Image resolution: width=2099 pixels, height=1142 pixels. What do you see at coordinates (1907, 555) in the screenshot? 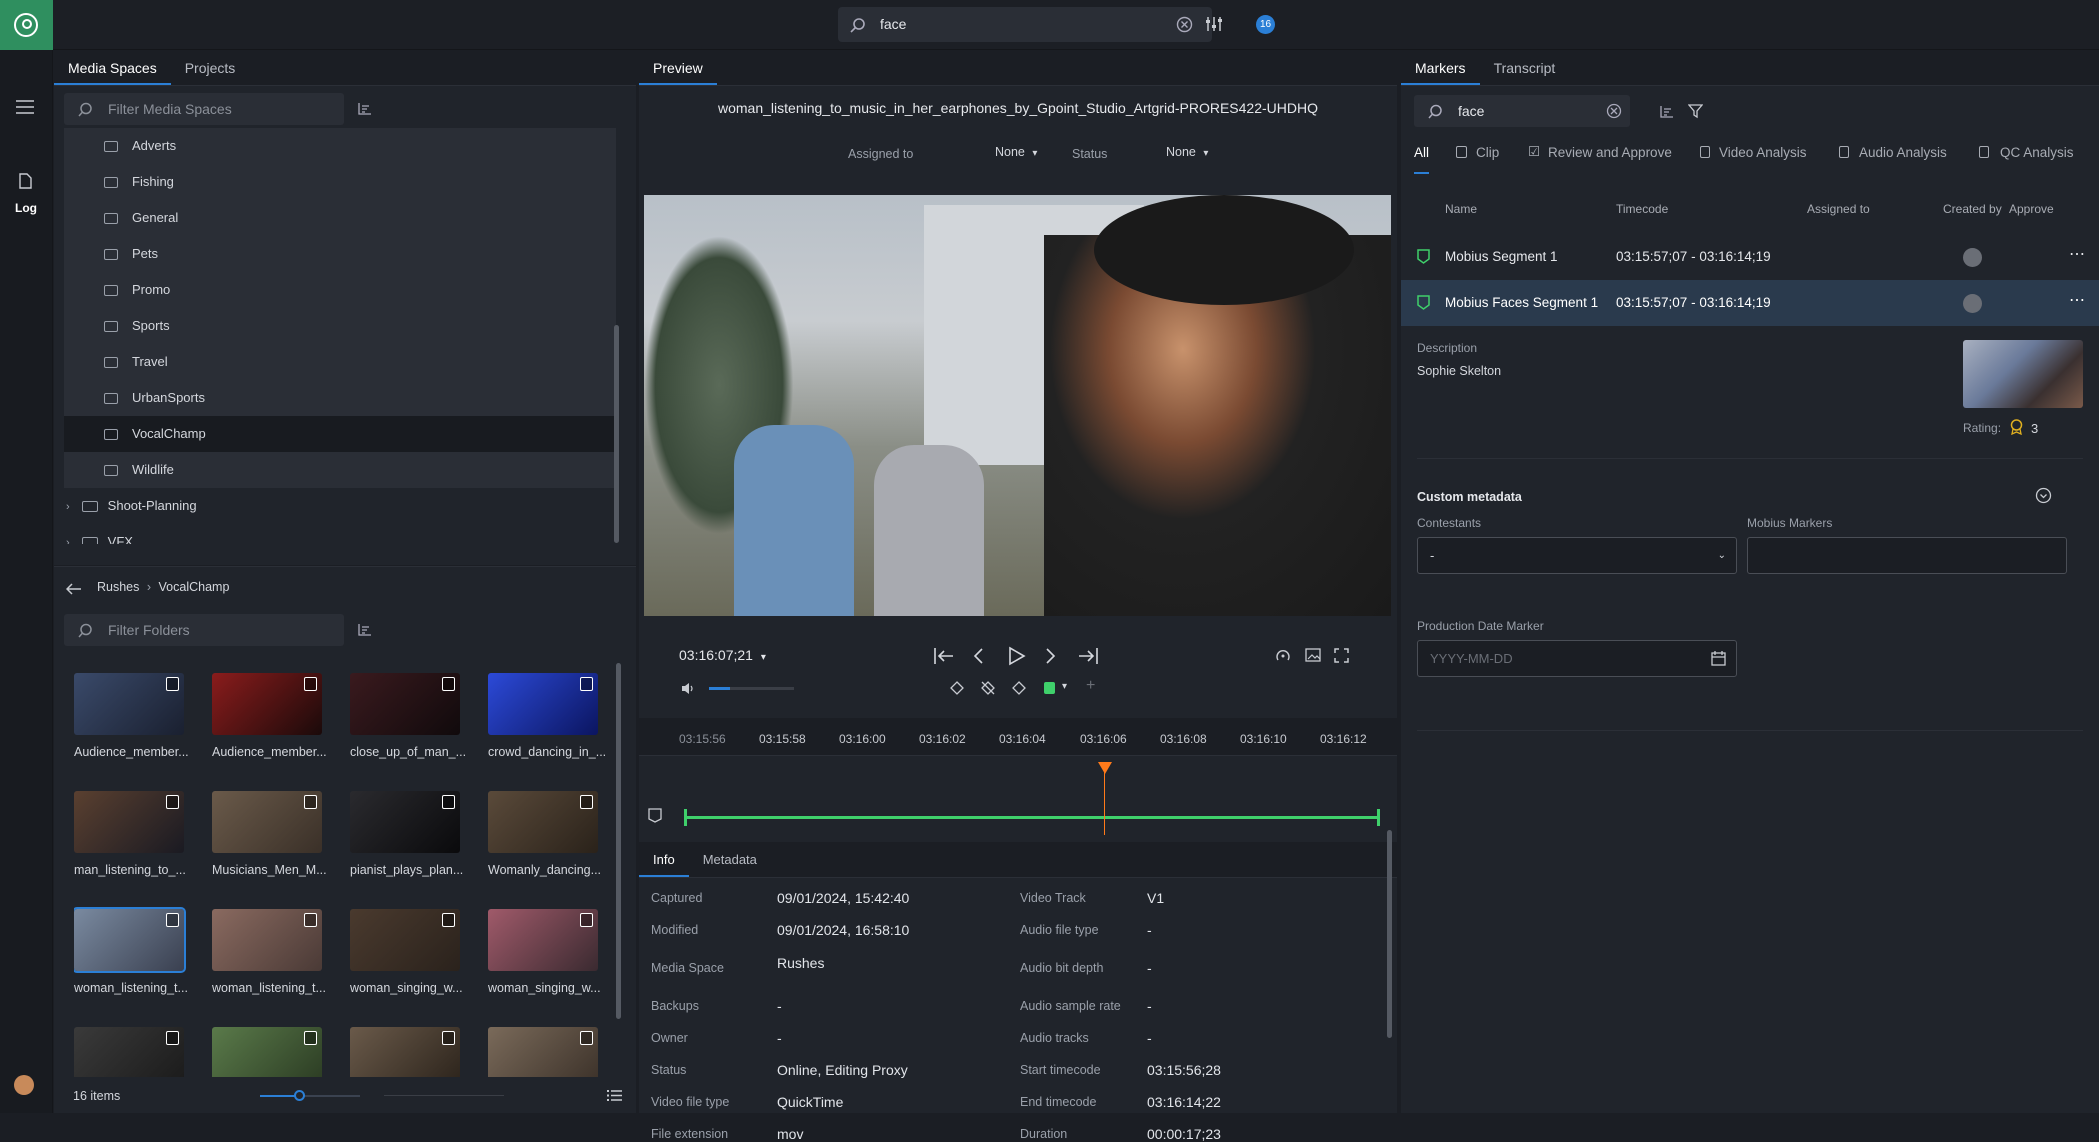
I see `mobius-markers-input` at bounding box center [1907, 555].